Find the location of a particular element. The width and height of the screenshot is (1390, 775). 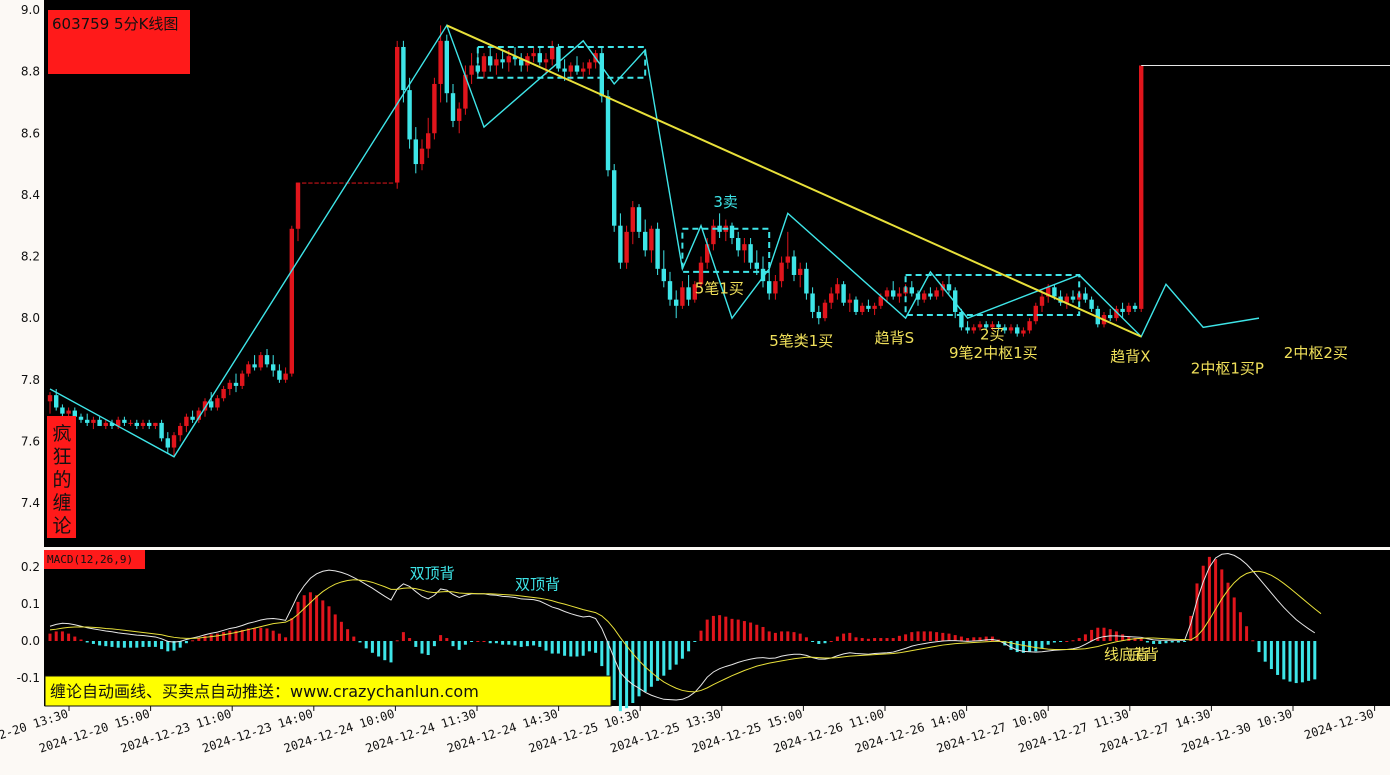

macd-tick-label: -0.1 is located at coordinates (28, 678).